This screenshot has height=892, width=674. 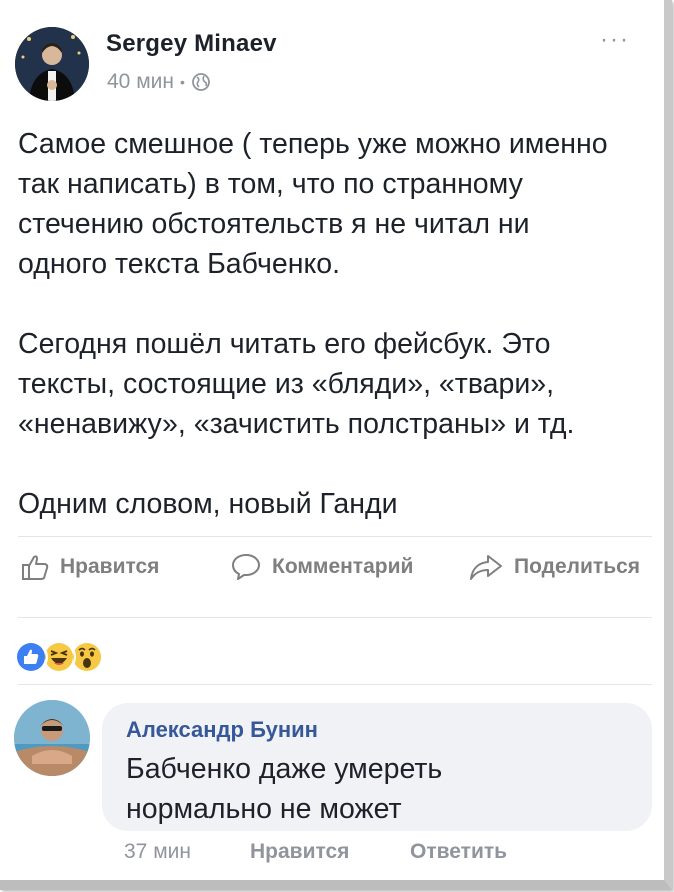 I want to click on like-button: Нравится, so click(x=89, y=567).